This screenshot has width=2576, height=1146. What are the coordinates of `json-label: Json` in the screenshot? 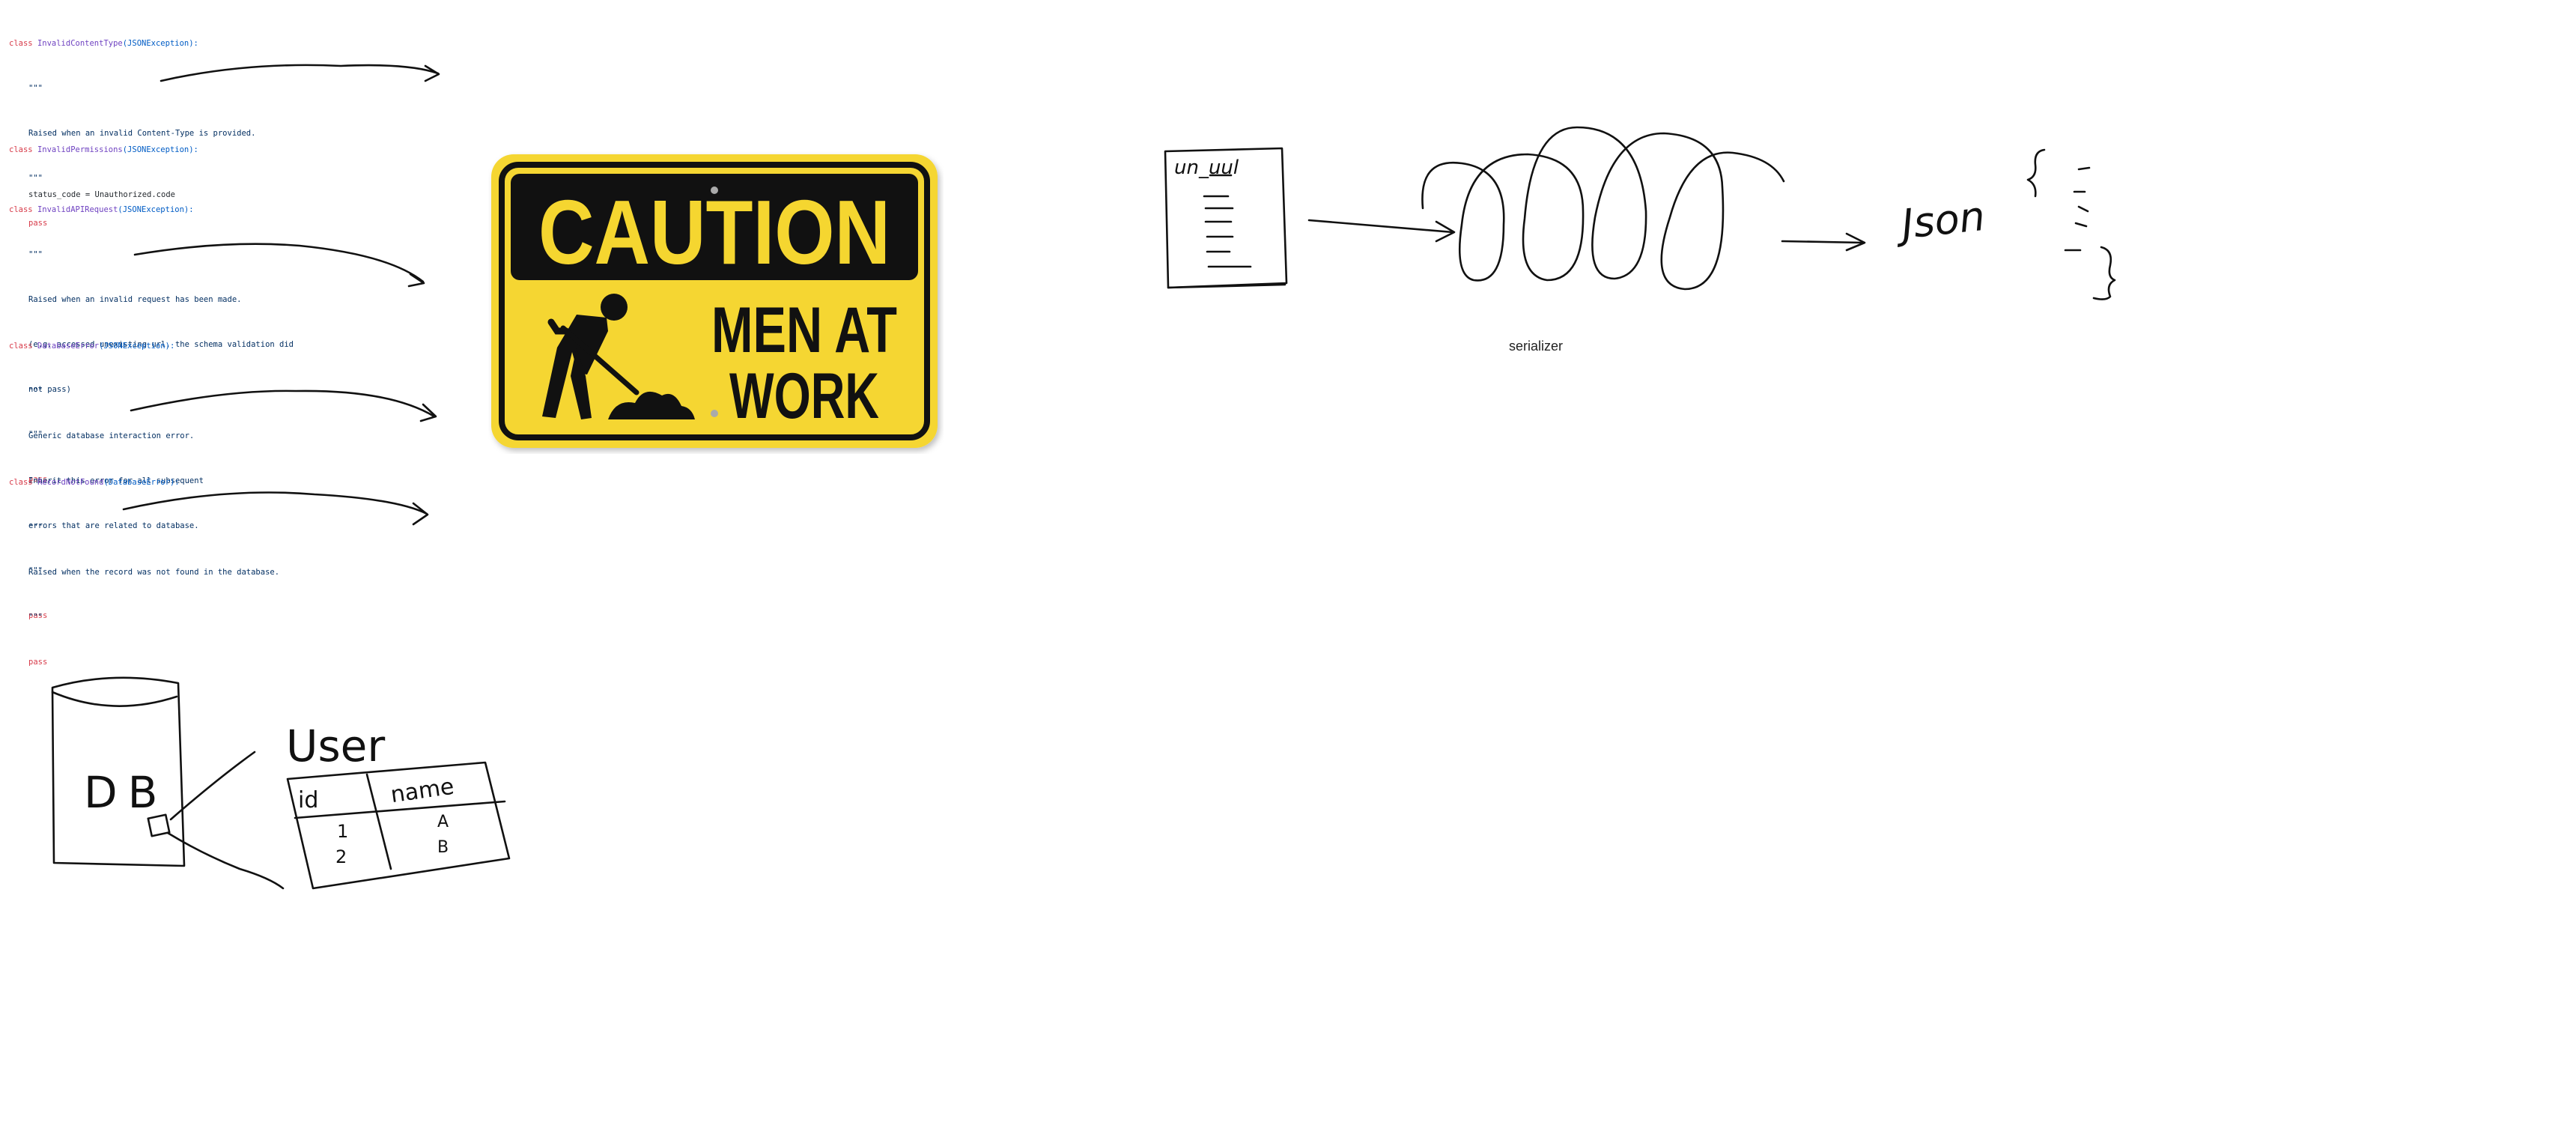 It's located at (1939, 220).